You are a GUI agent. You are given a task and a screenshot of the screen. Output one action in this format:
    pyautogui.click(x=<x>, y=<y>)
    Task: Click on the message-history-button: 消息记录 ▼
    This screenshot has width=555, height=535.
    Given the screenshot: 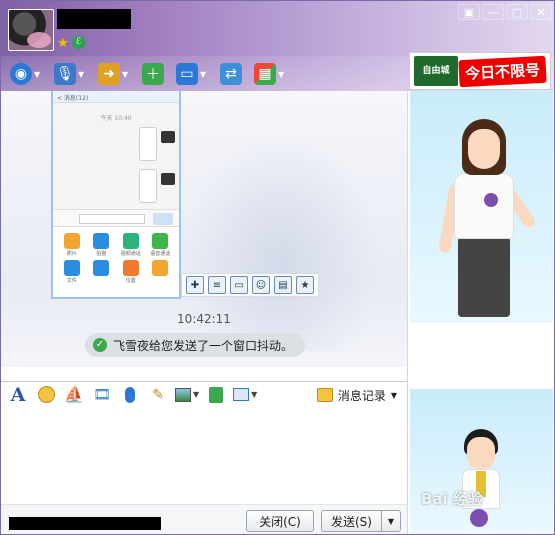 What is the action you would take?
    pyautogui.click(x=356, y=395)
    